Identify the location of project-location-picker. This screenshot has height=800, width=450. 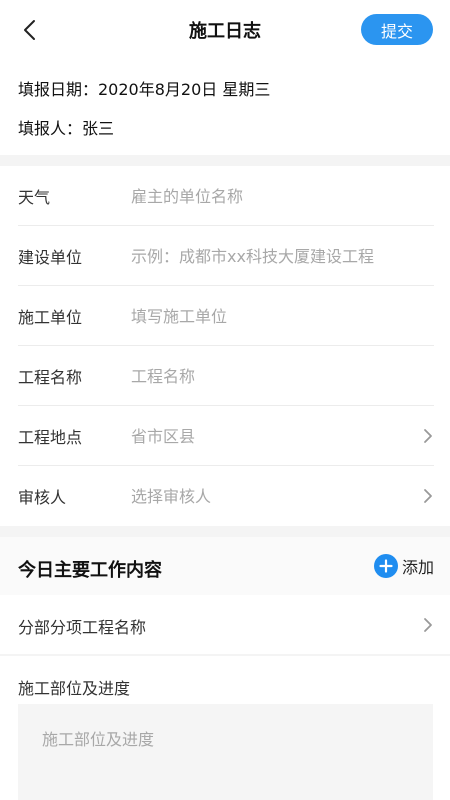
(271, 436).